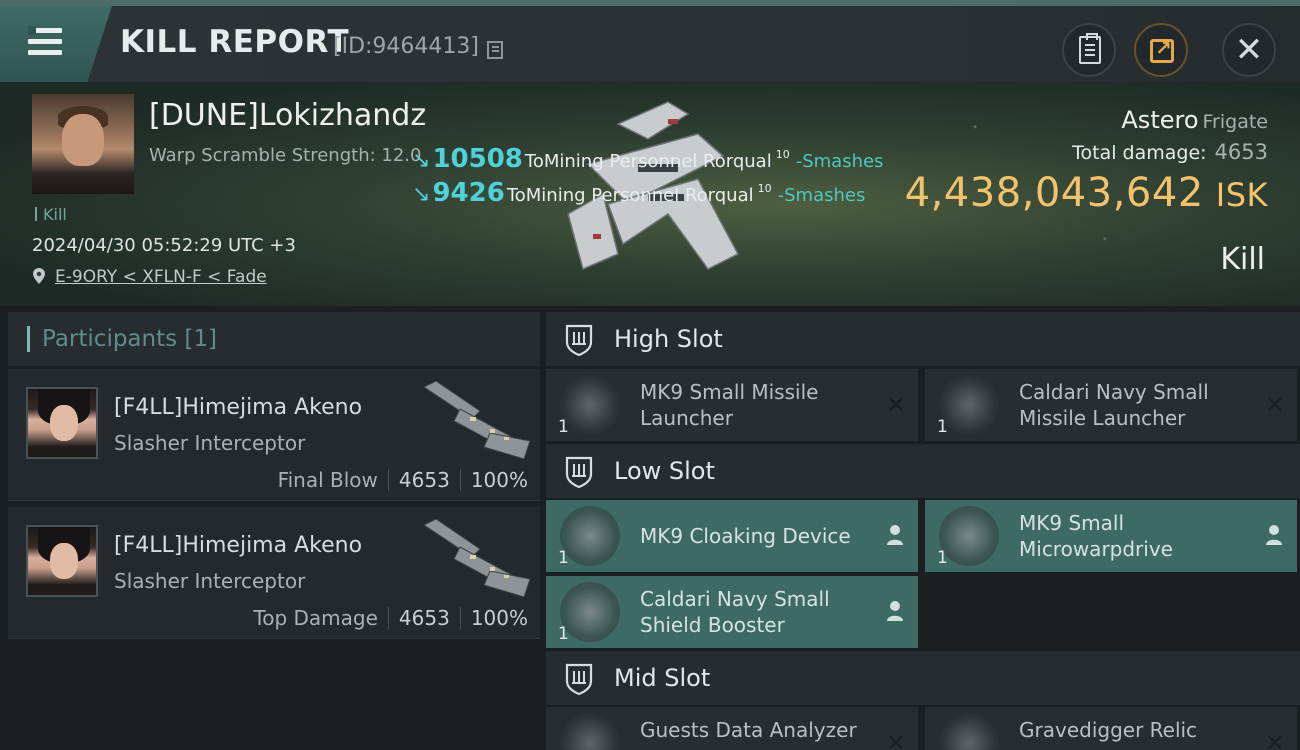  I want to click on kill-tag: Kill, so click(51, 214).